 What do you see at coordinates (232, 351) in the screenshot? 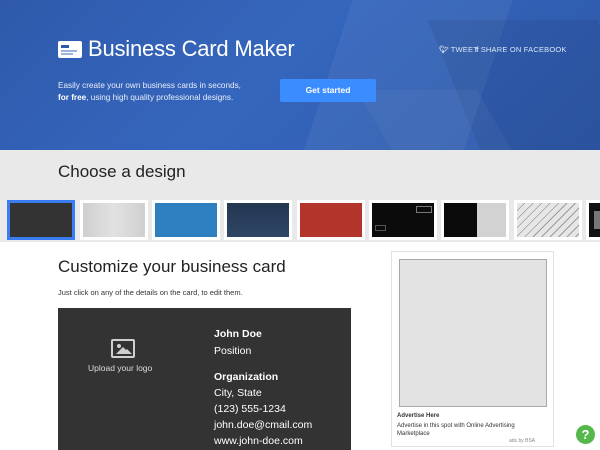
I see `card-position-field: Position` at bounding box center [232, 351].